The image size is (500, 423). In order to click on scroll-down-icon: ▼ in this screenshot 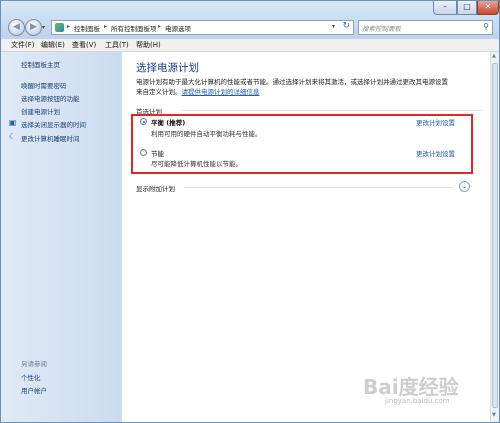, I will do `click(495, 416)`.